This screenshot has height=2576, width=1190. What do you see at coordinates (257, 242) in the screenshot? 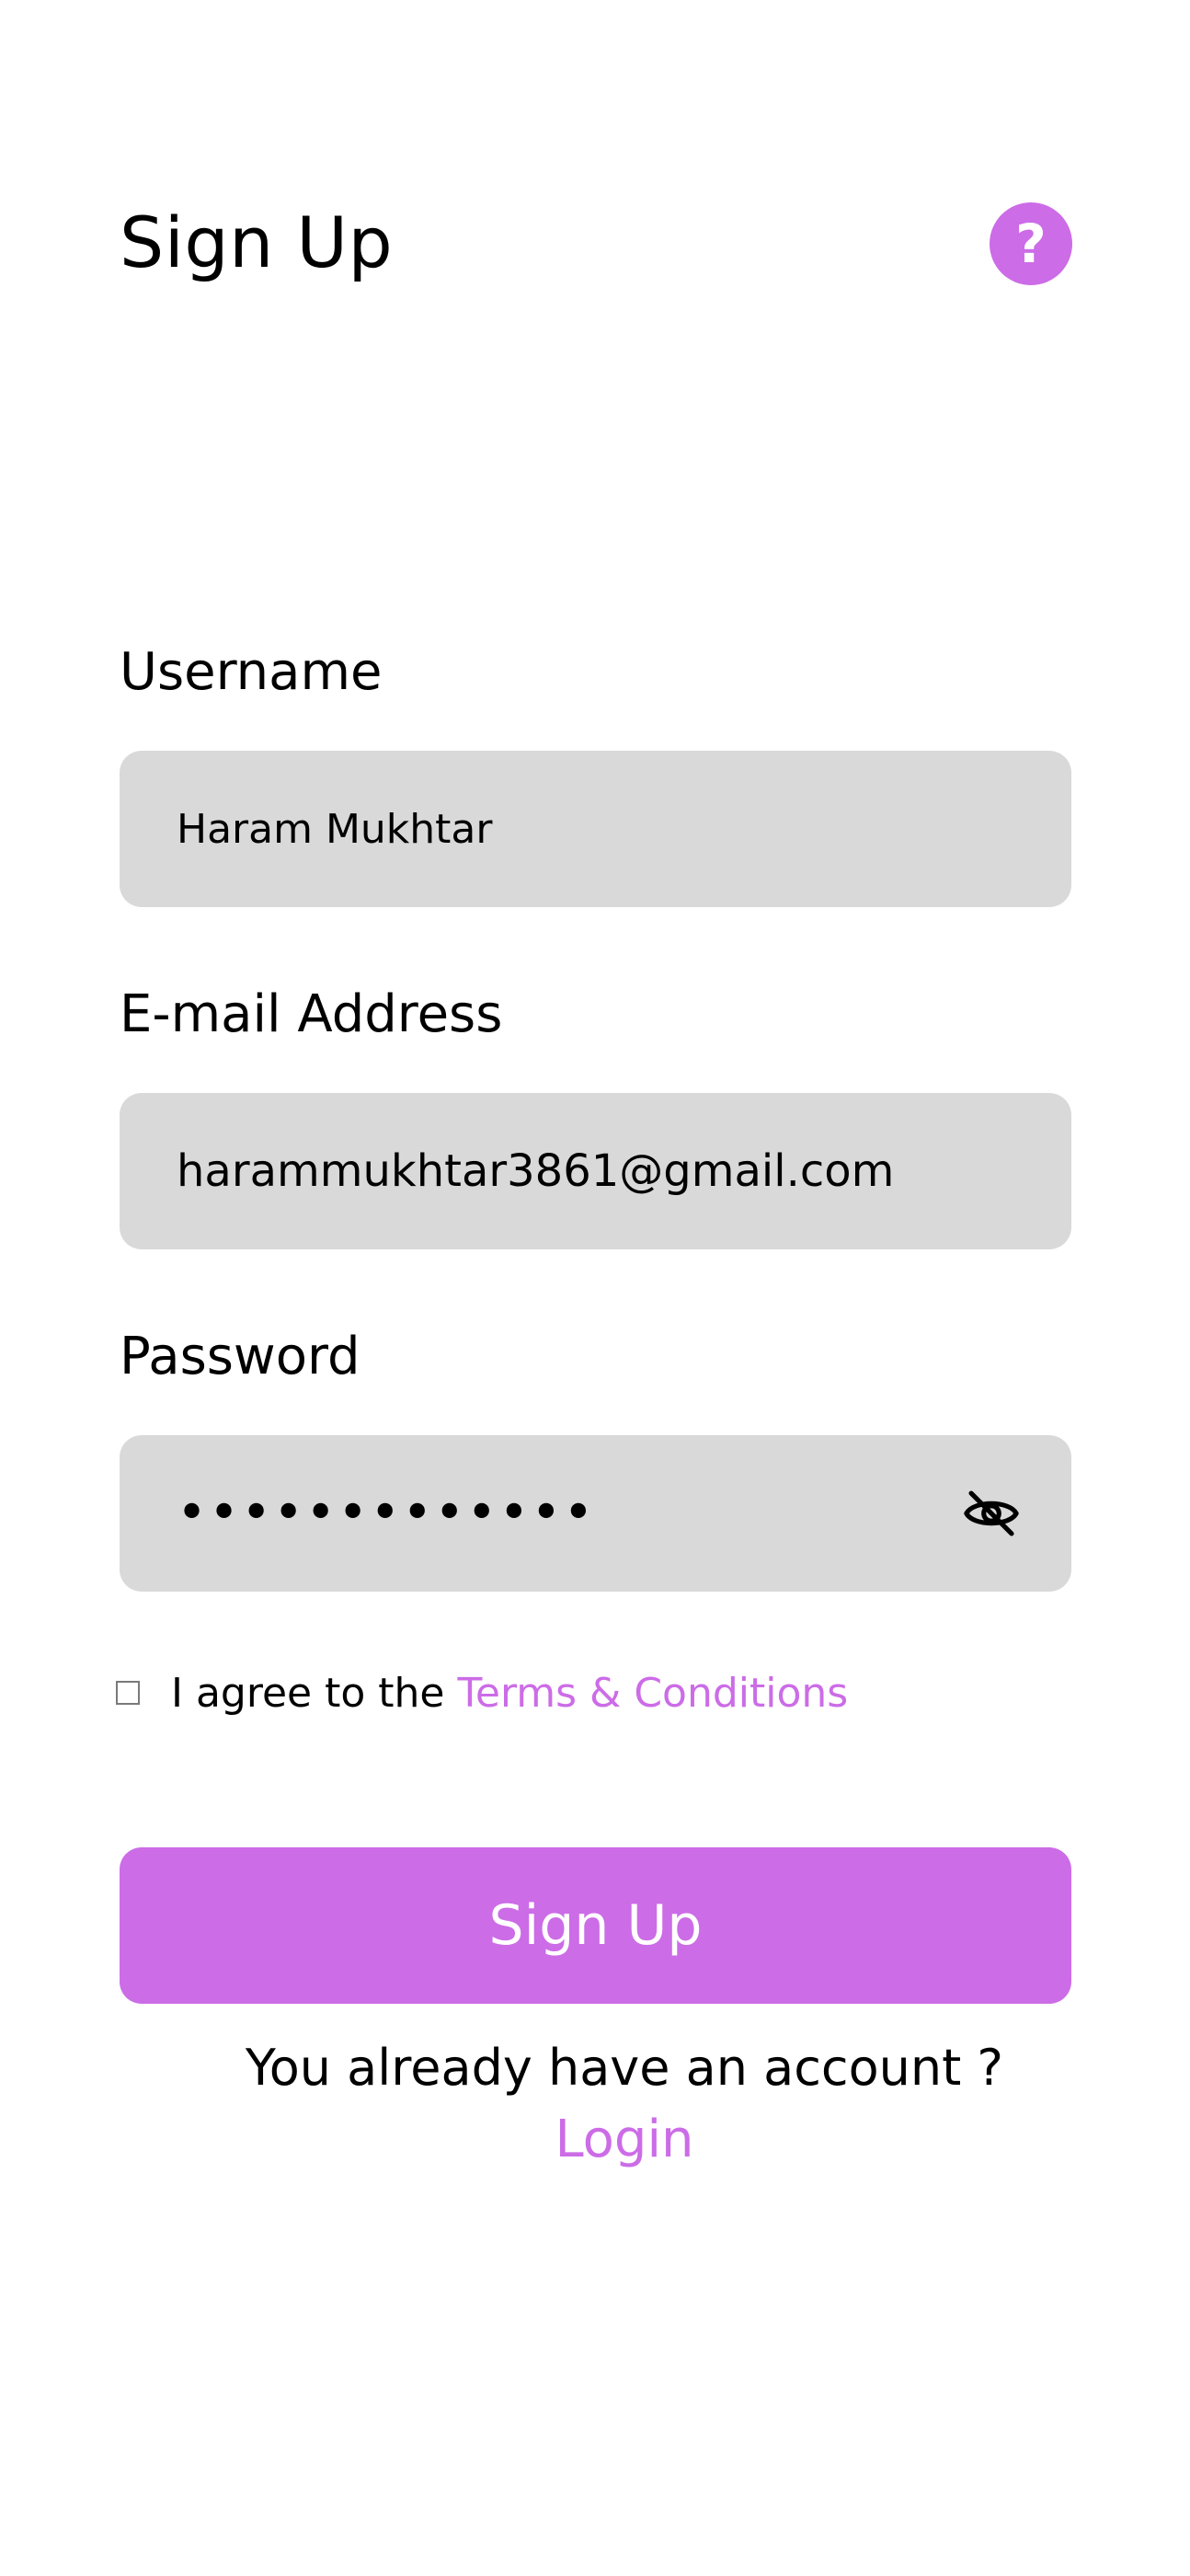
I see `page-title: Sign Up` at bounding box center [257, 242].